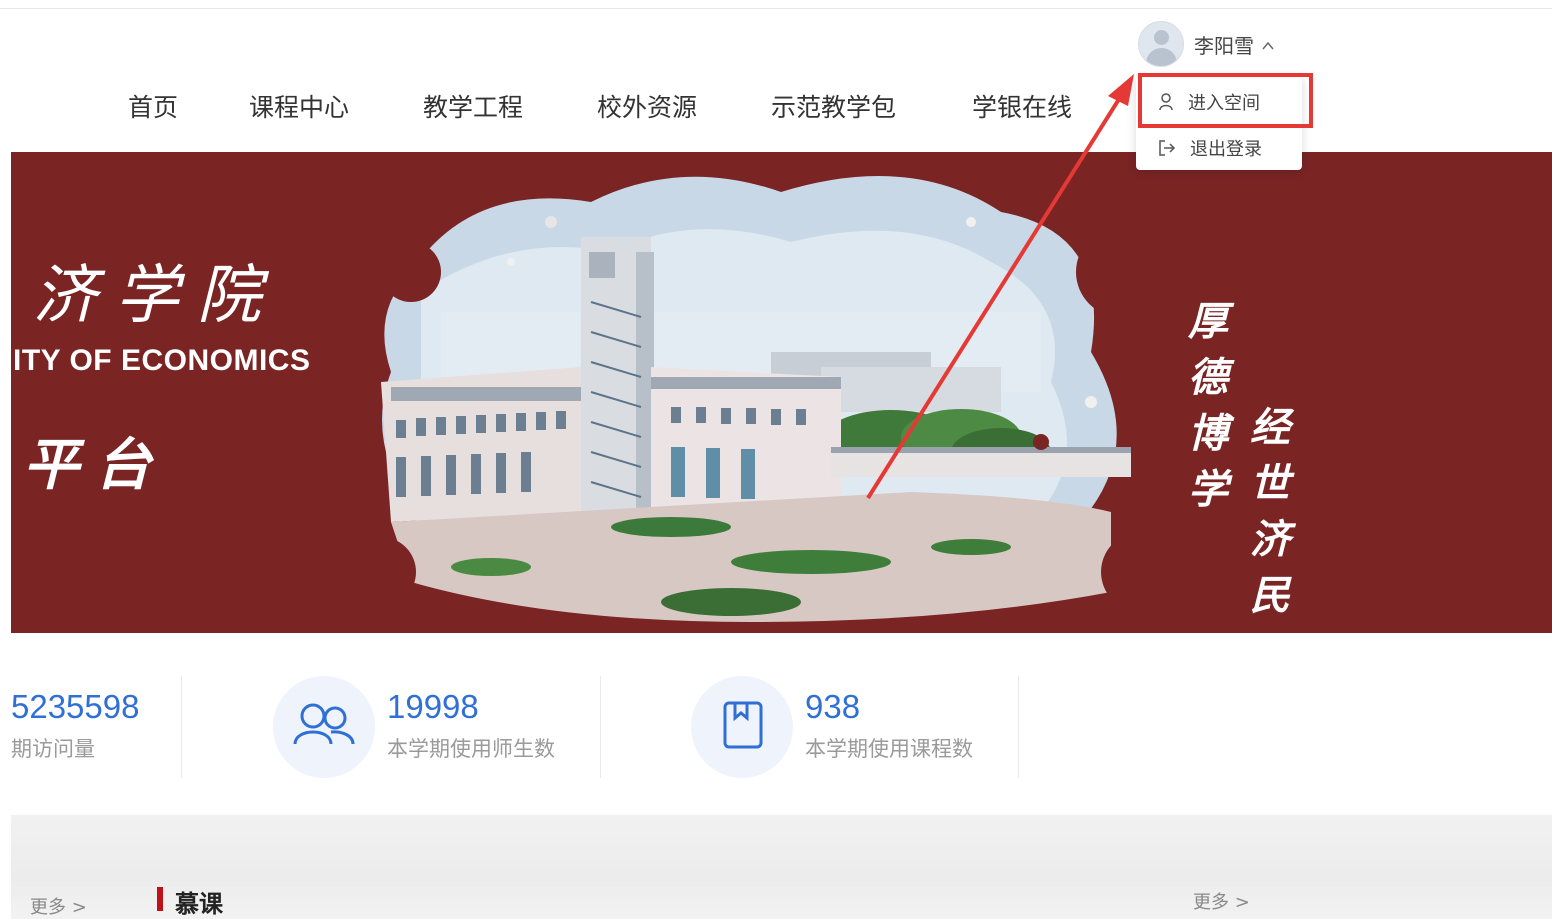 This screenshot has width=1552, height=919. Describe the element at coordinates (324, 727) in the screenshot. I see `users-icon` at that location.